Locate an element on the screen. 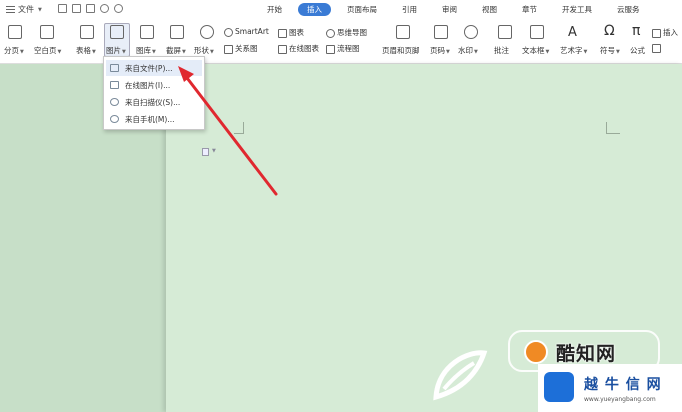 Image resolution: width=682 pixels, height=412 pixels. watermark-logo-icon is located at coordinates (536, 352).